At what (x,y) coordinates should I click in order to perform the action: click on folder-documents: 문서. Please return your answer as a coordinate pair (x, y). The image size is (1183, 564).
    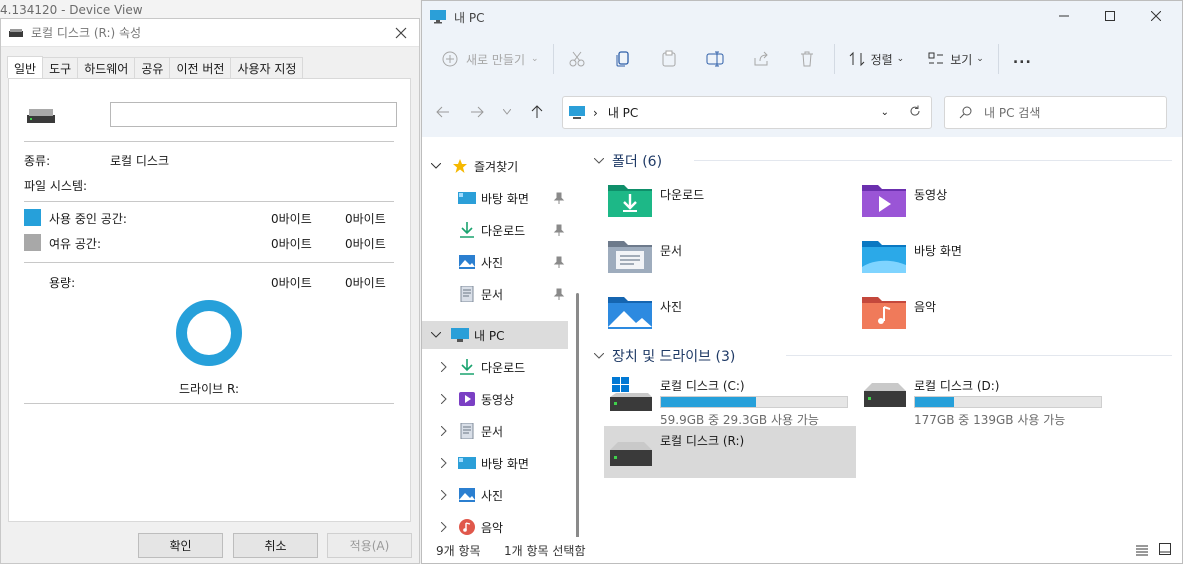
    Looking at the image, I should click on (645, 255).